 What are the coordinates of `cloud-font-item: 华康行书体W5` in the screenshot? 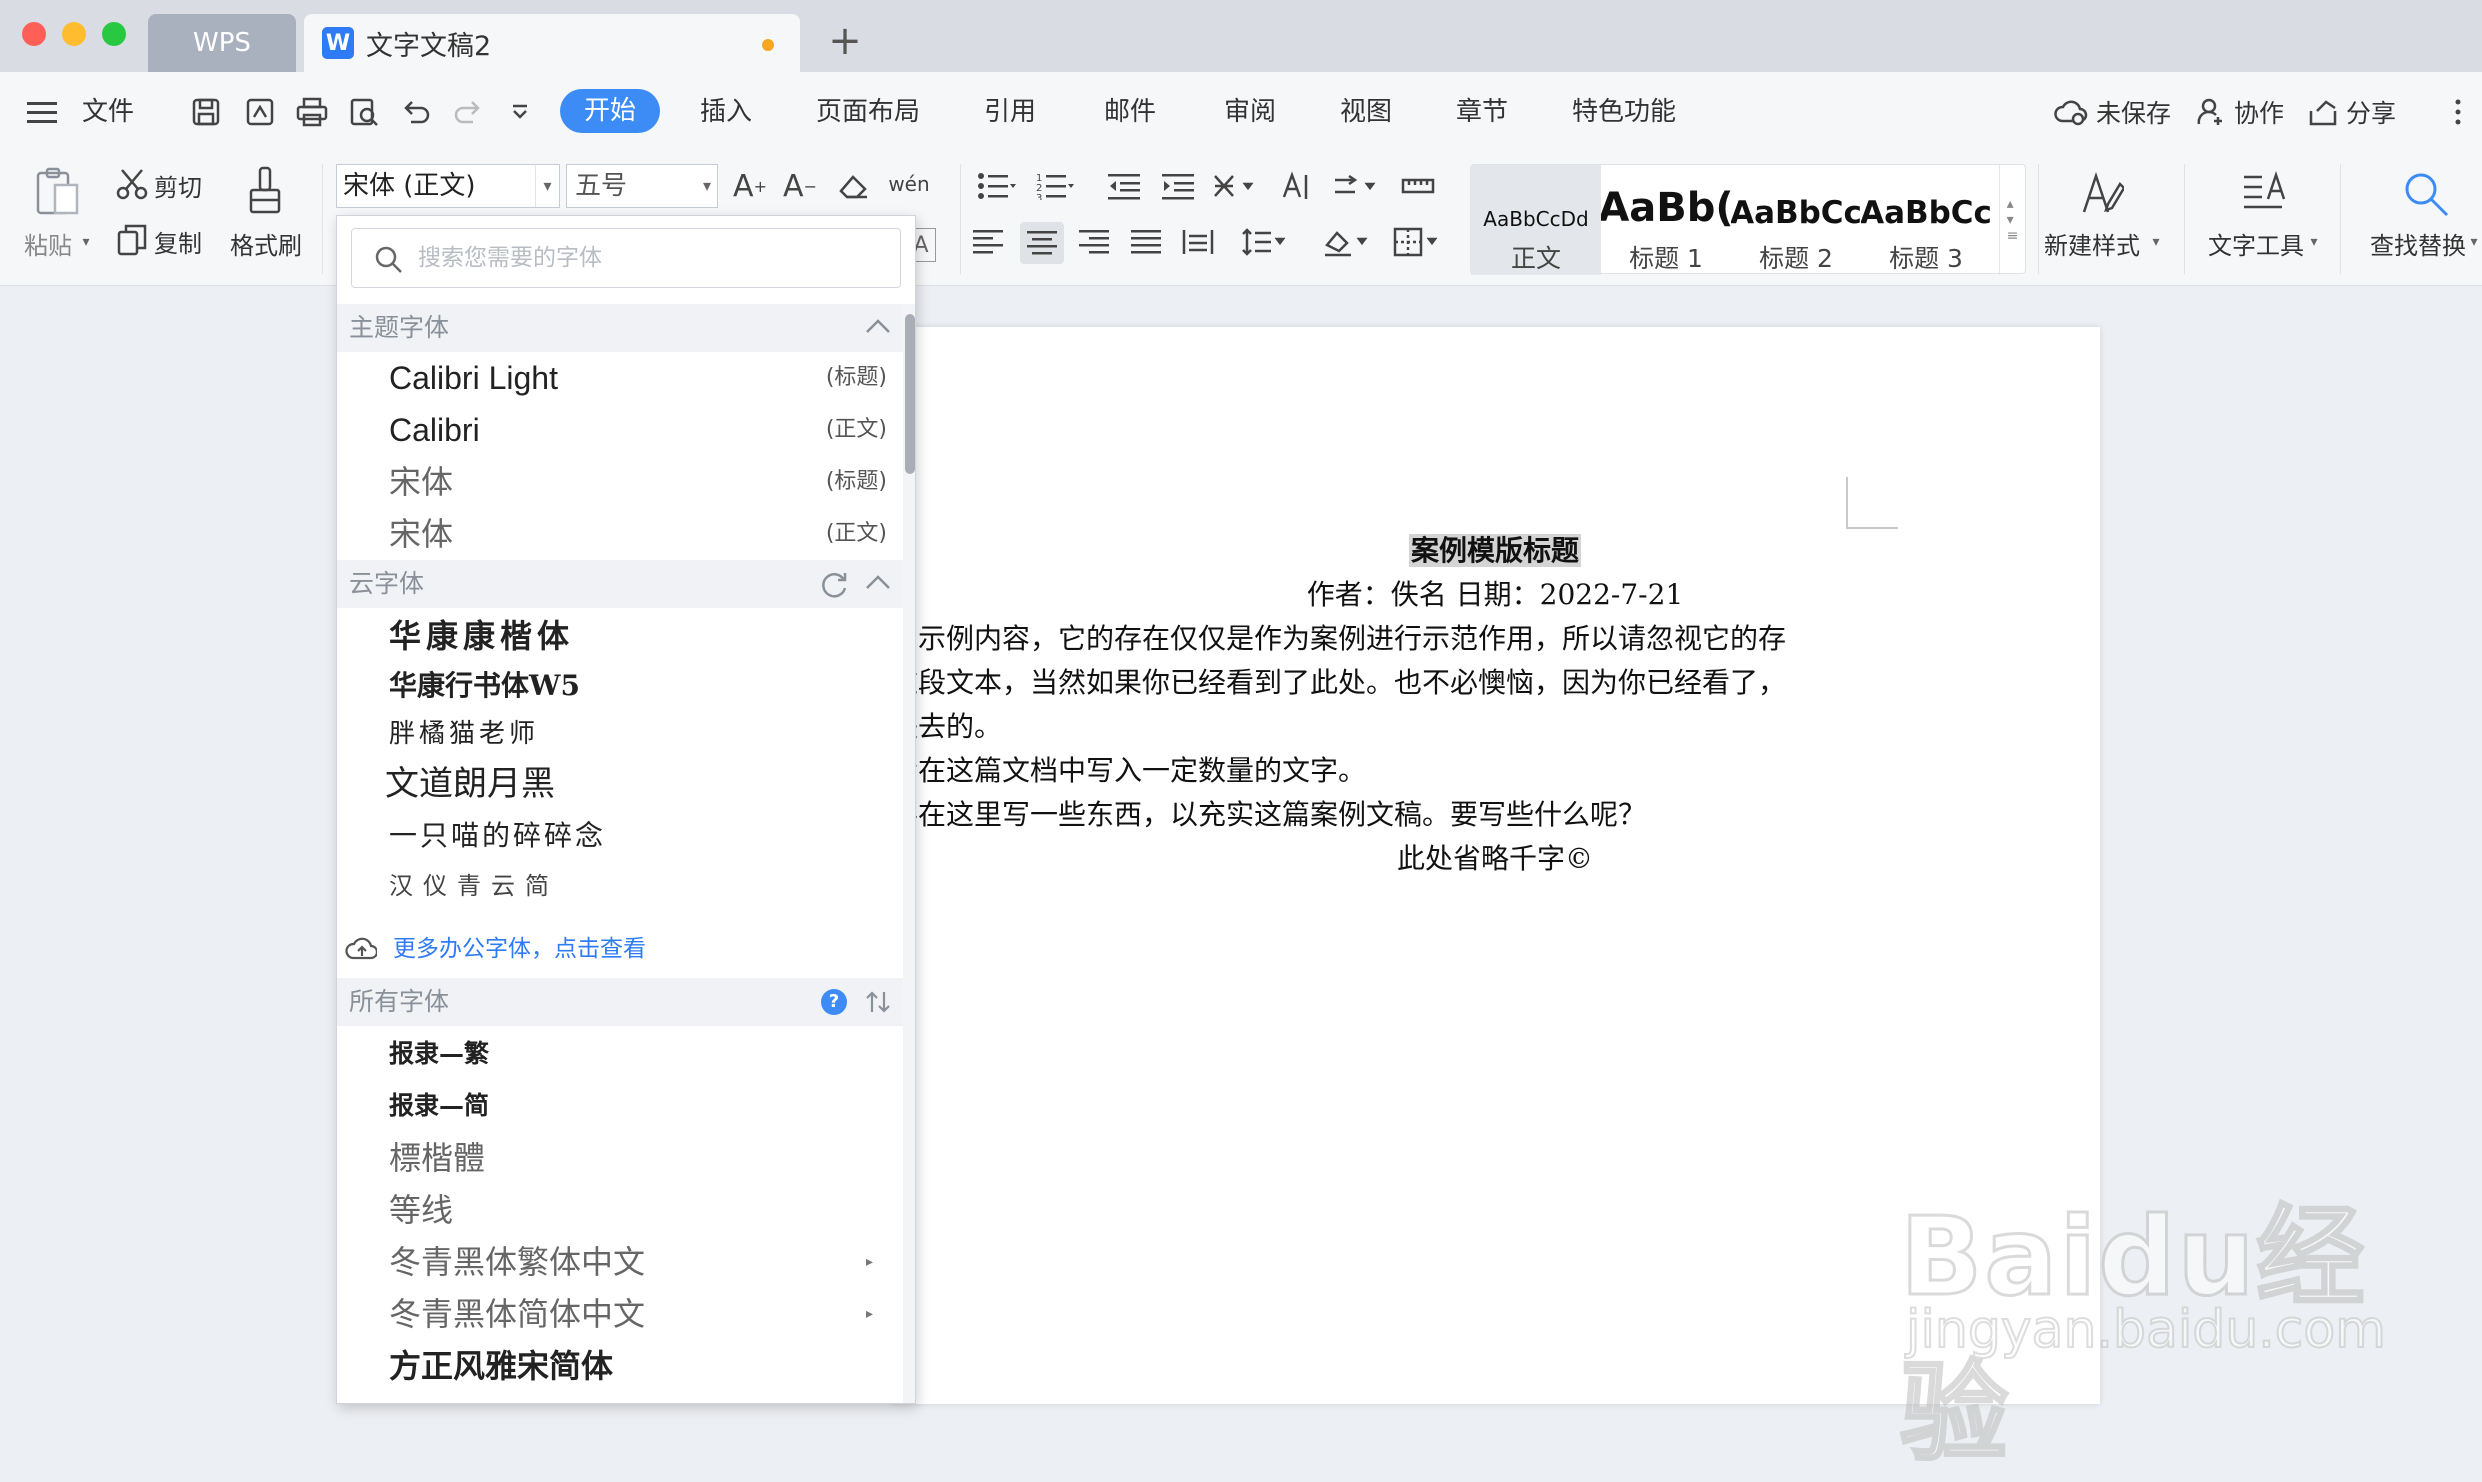 It's located at (620, 686).